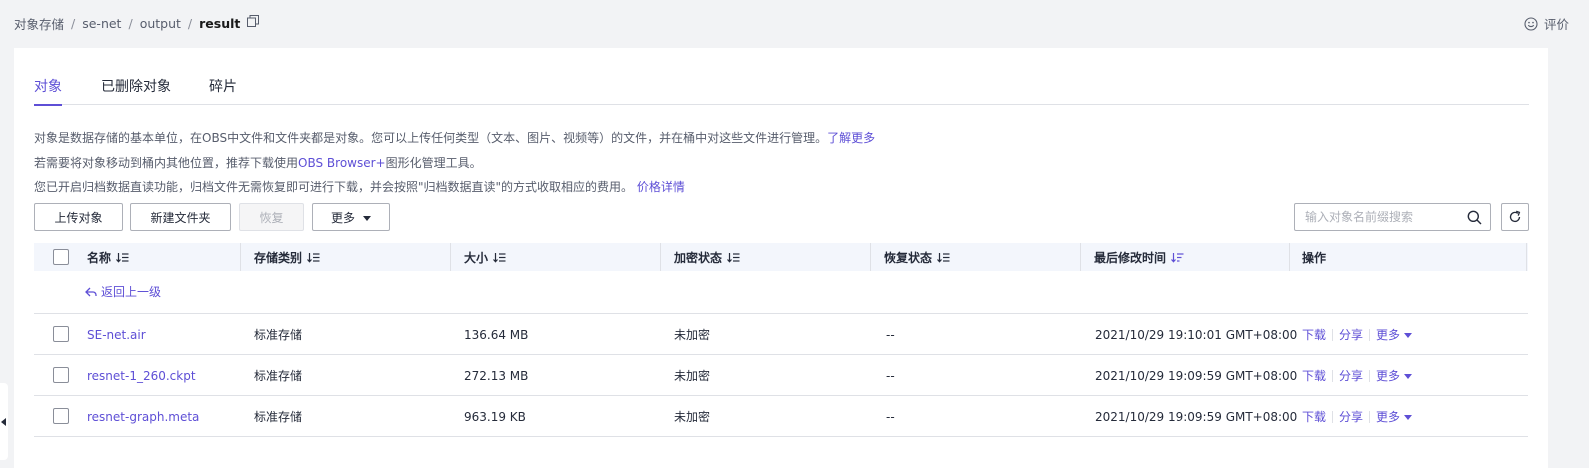  What do you see at coordinates (351, 217) in the screenshot?
I see `more-actions-button: 更多` at bounding box center [351, 217].